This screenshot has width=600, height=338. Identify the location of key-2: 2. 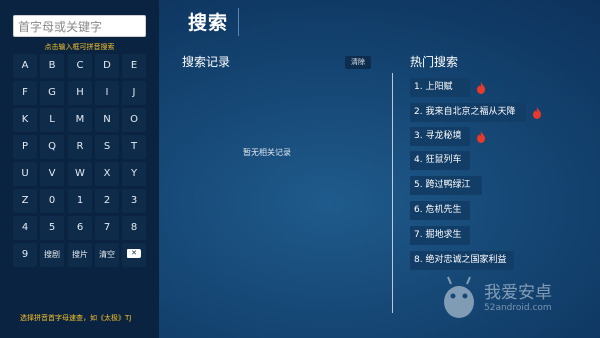
(107, 201).